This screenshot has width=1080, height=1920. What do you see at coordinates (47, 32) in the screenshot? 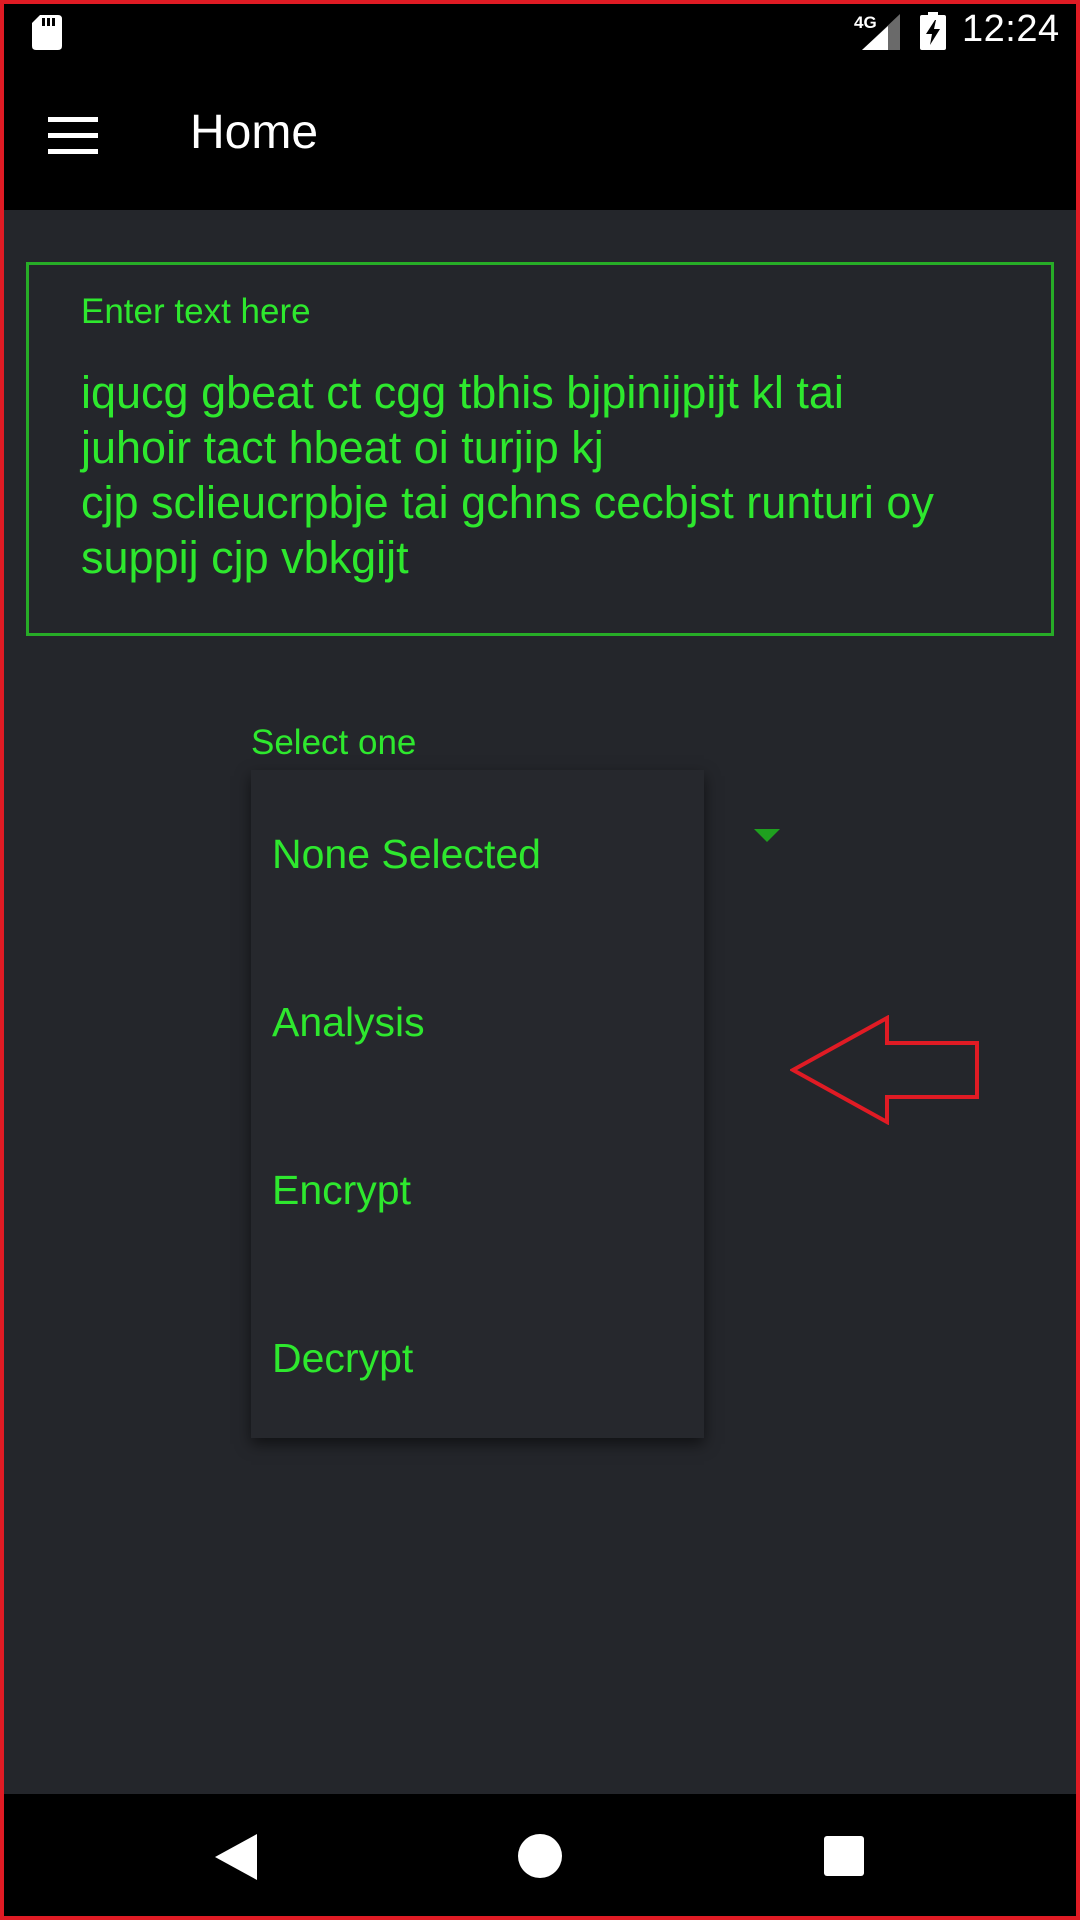
I see `sd-card-icon` at bounding box center [47, 32].